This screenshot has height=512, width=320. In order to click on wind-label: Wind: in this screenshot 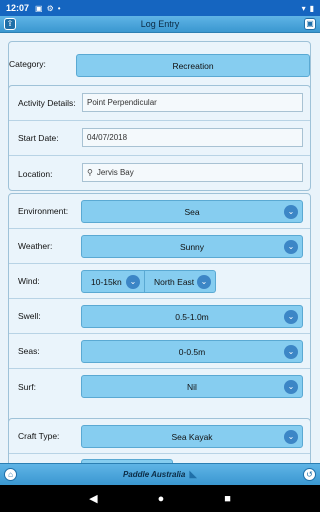, I will do `click(29, 281)`.